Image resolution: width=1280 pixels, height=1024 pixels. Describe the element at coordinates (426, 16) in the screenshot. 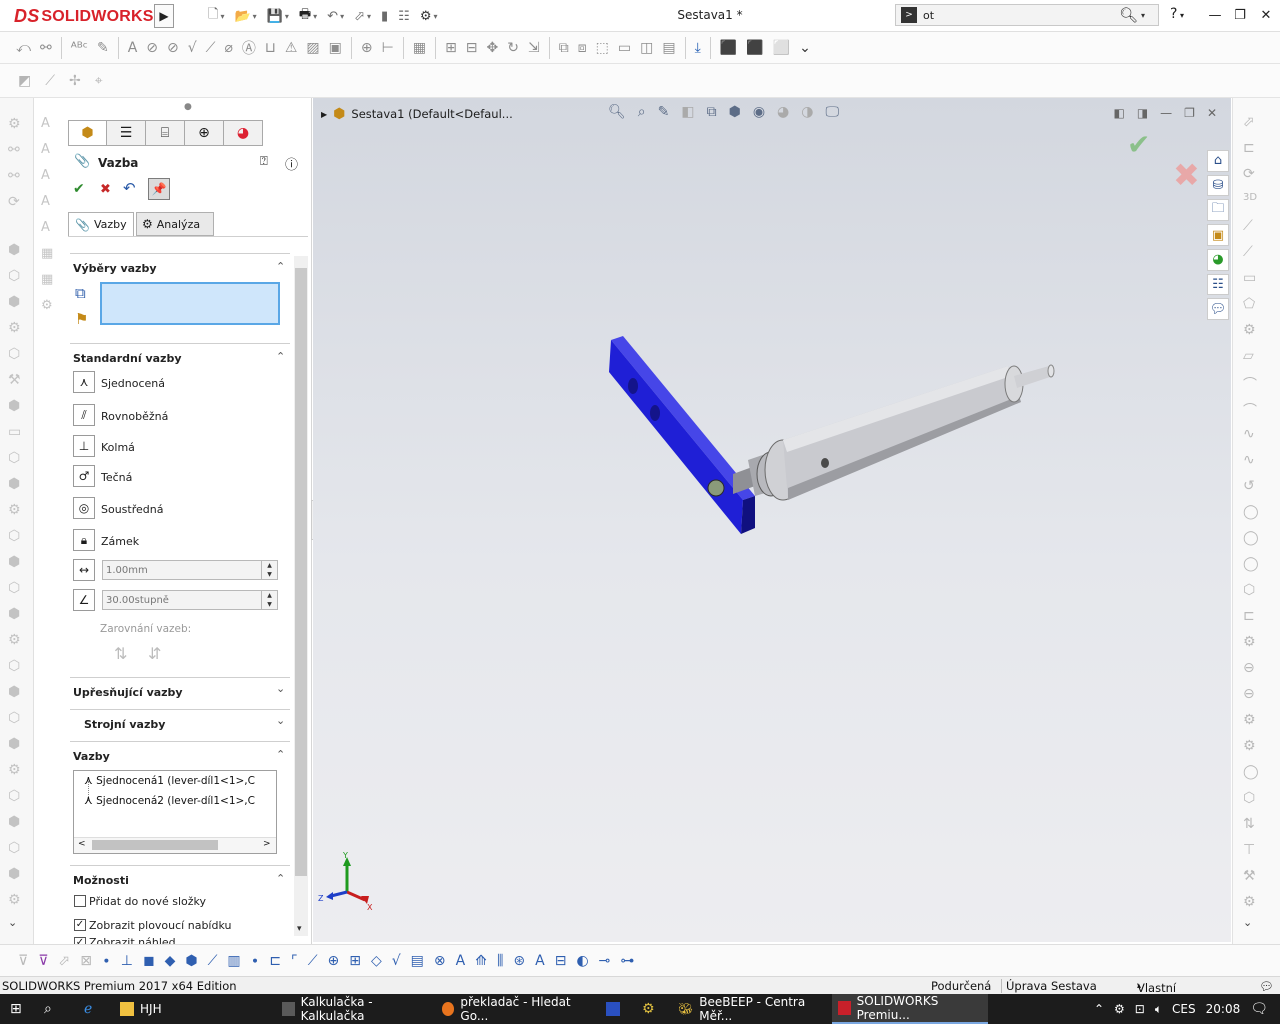

I see `options-gear-icon: ⚙` at that location.